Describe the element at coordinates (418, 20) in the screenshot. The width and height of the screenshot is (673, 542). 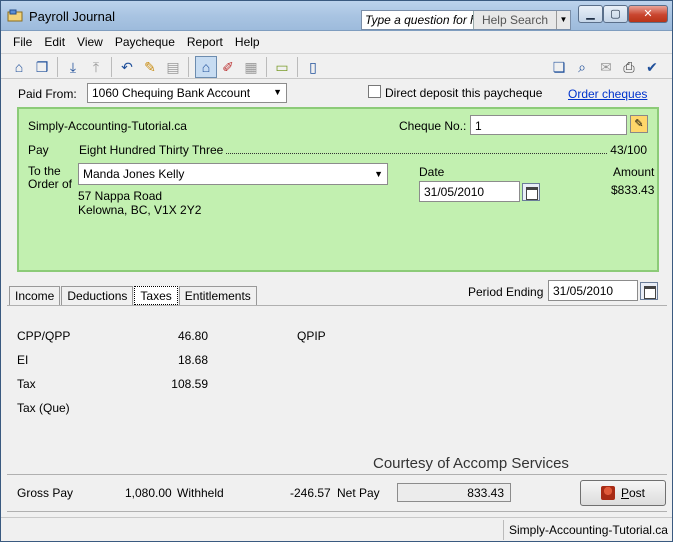
I see `help-question-input: Type a question for help` at that location.